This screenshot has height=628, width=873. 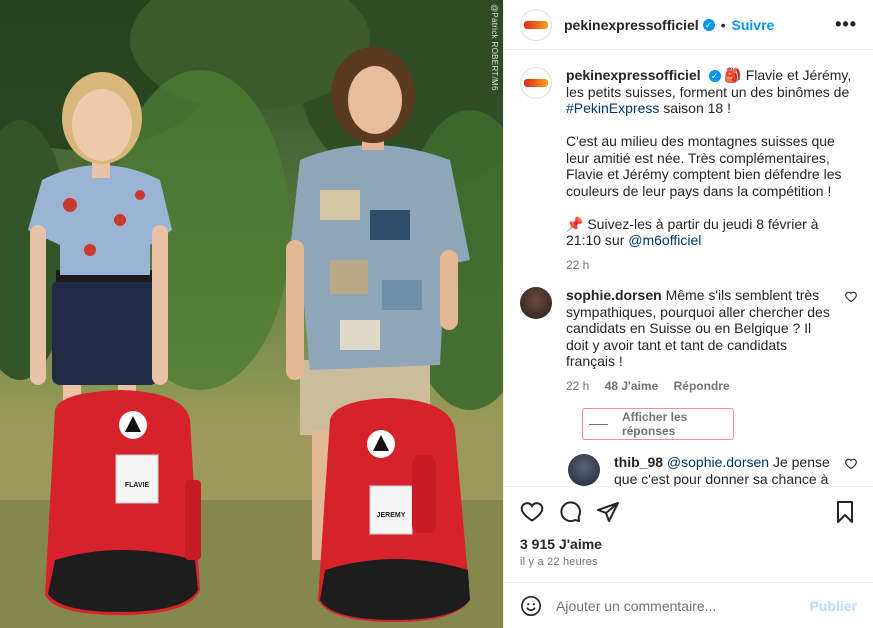 What do you see at coordinates (536, 303) in the screenshot?
I see `comment-avatar` at bounding box center [536, 303].